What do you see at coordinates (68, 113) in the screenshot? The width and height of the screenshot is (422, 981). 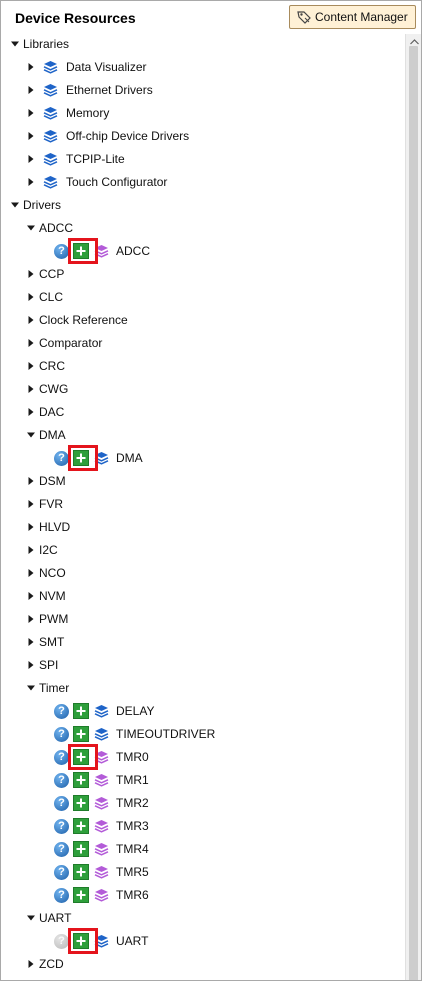 I see `library-item: Memory` at bounding box center [68, 113].